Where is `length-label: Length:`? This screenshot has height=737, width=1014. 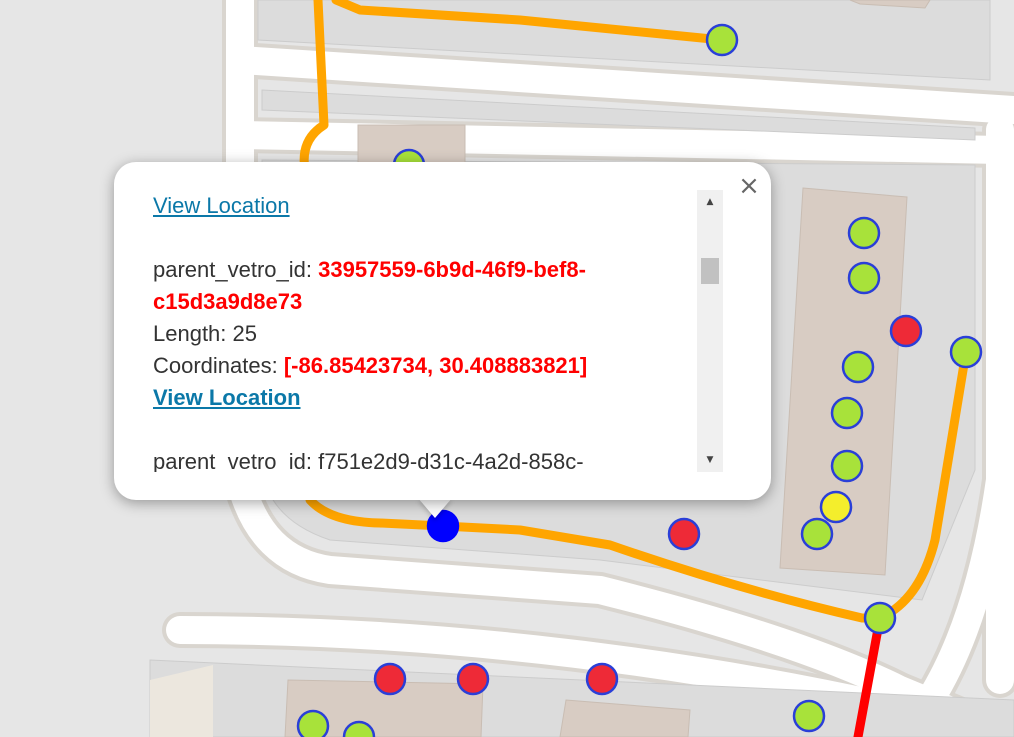 length-label: Length: is located at coordinates (193, 333).